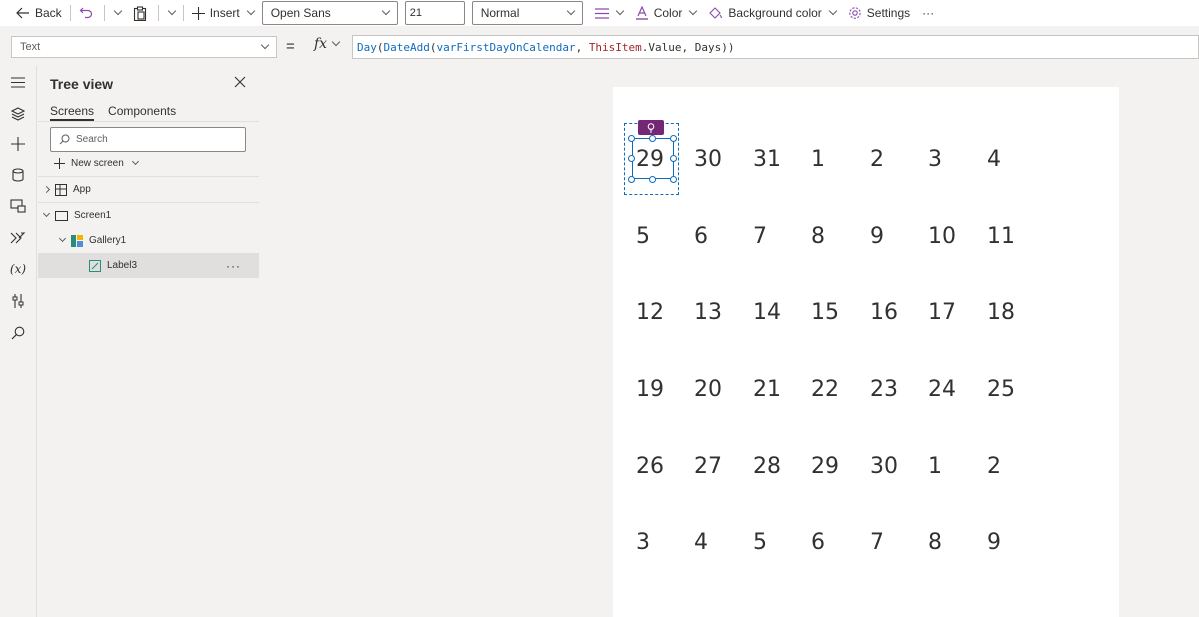  I want to click on function-button: fx, so click(327, 44).